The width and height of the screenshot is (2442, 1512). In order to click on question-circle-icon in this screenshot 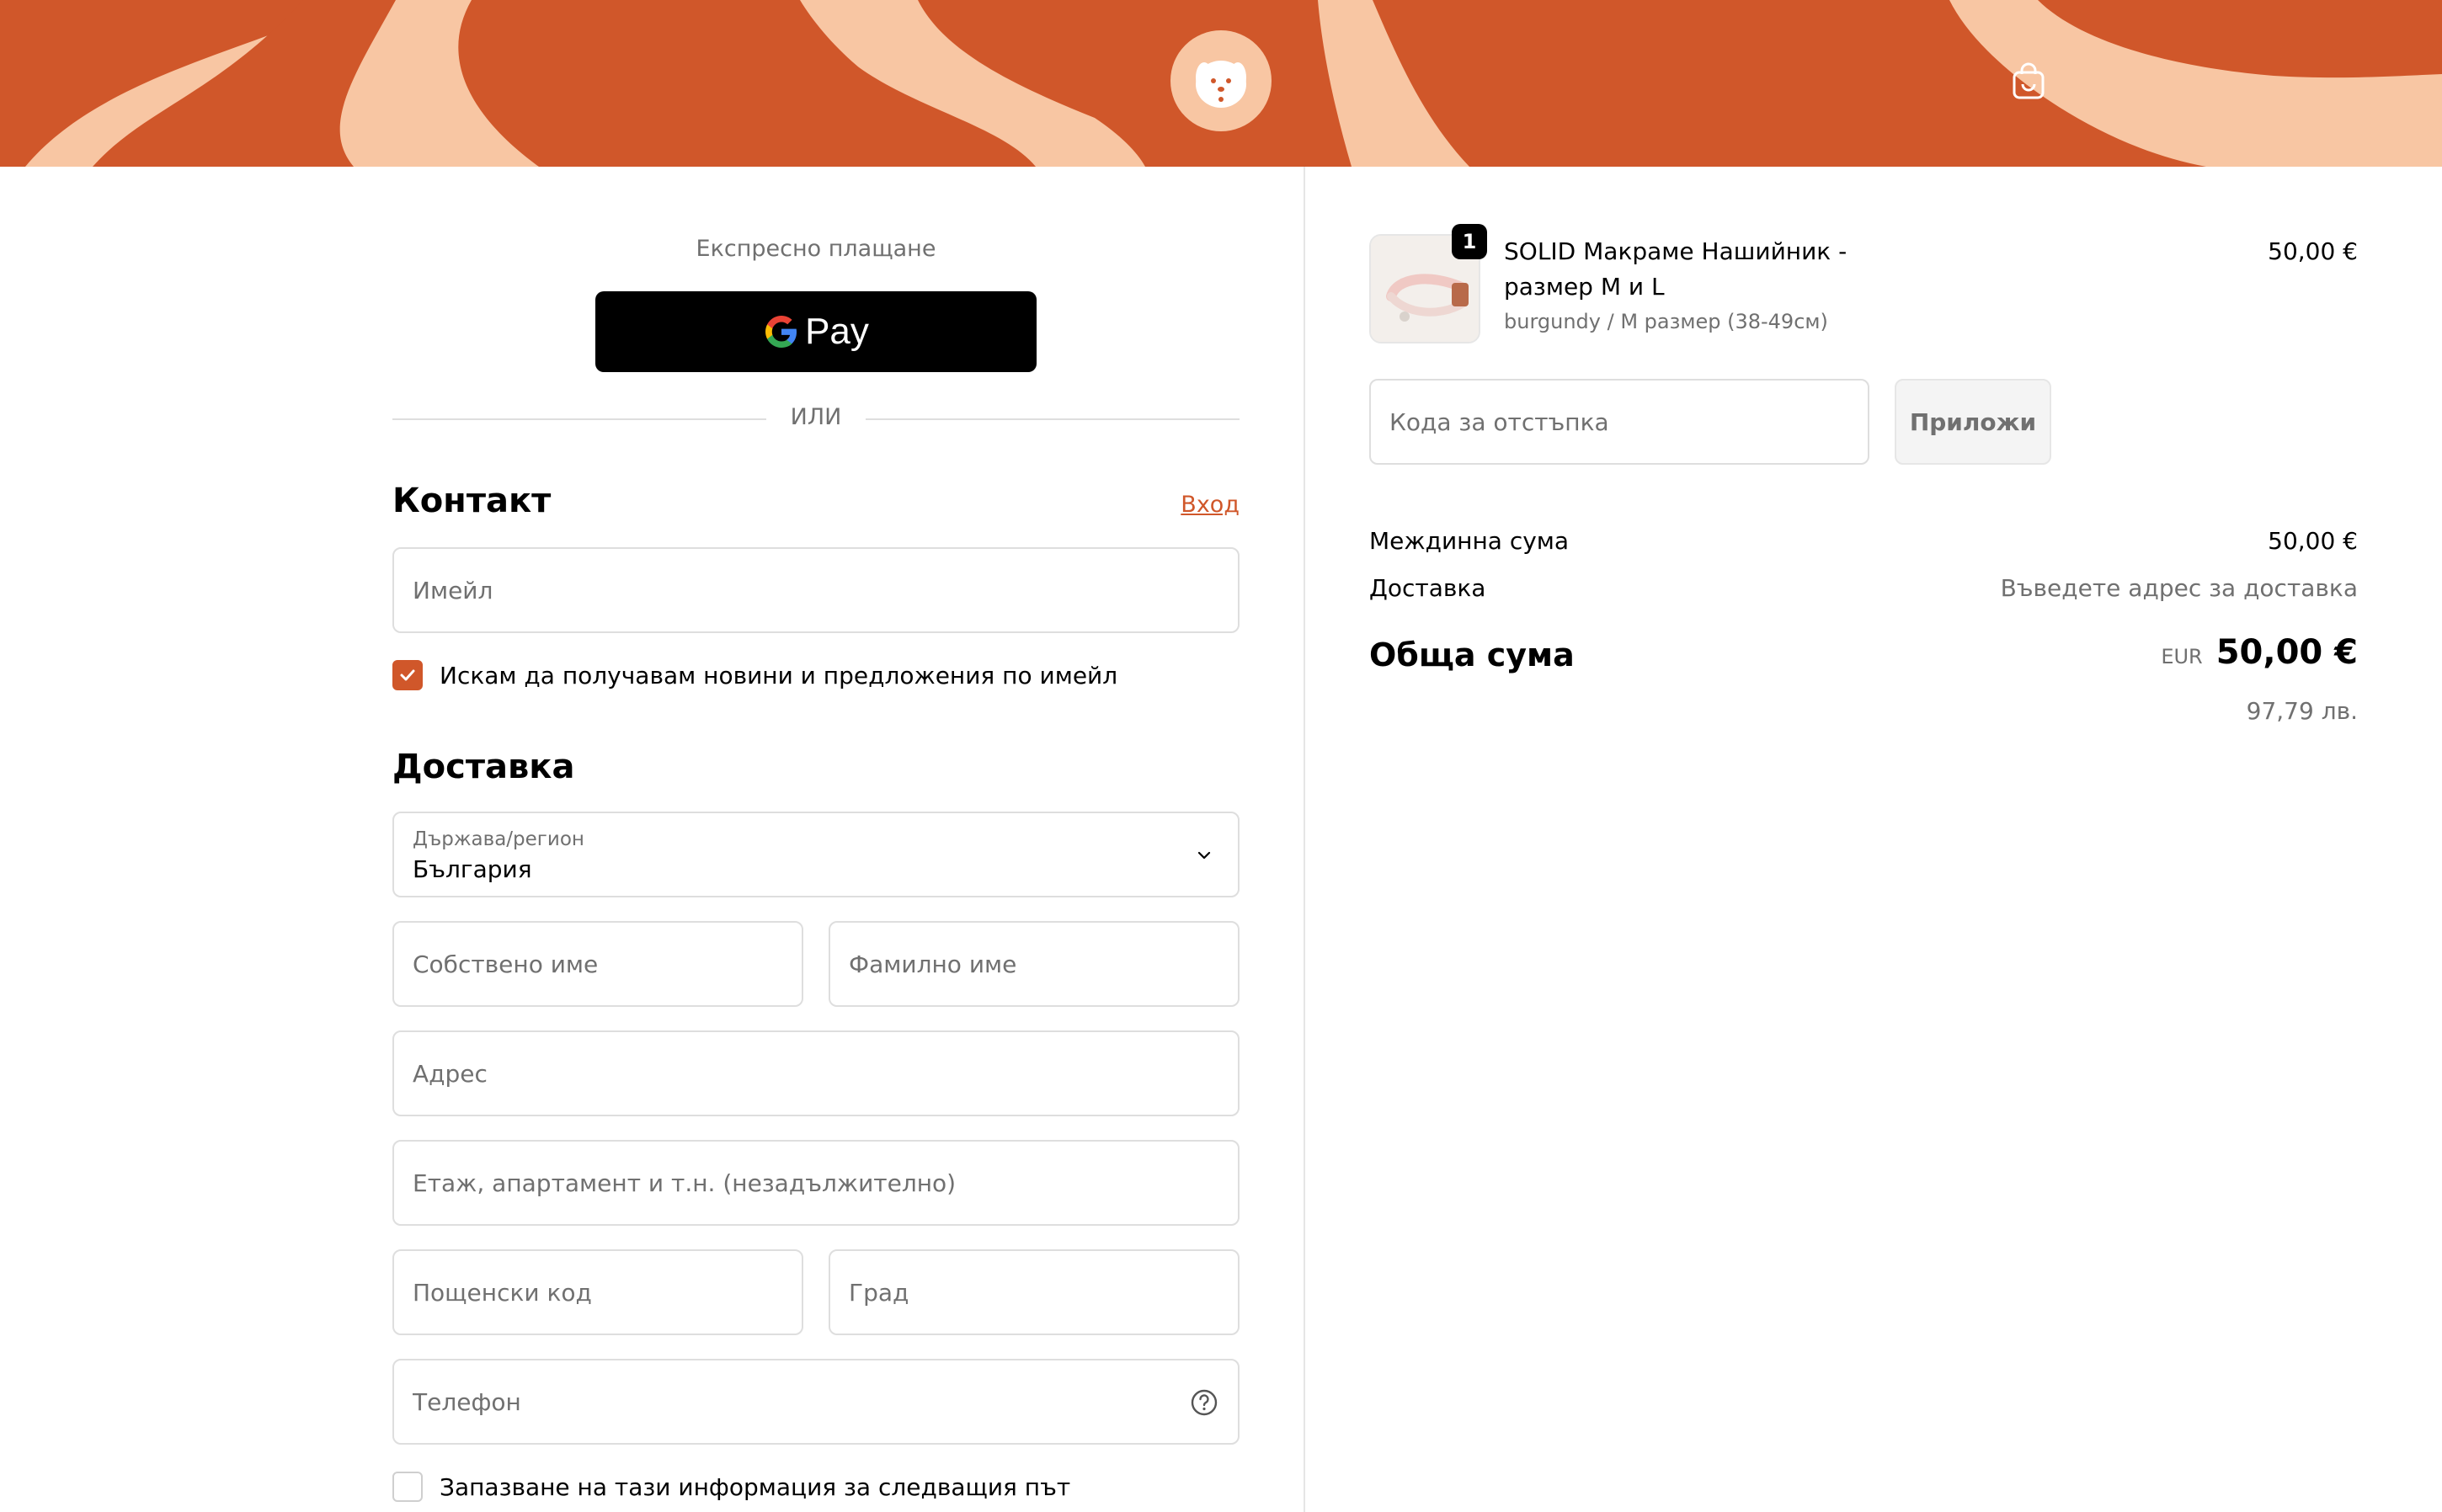, I will do `click(1204, 1403)`.